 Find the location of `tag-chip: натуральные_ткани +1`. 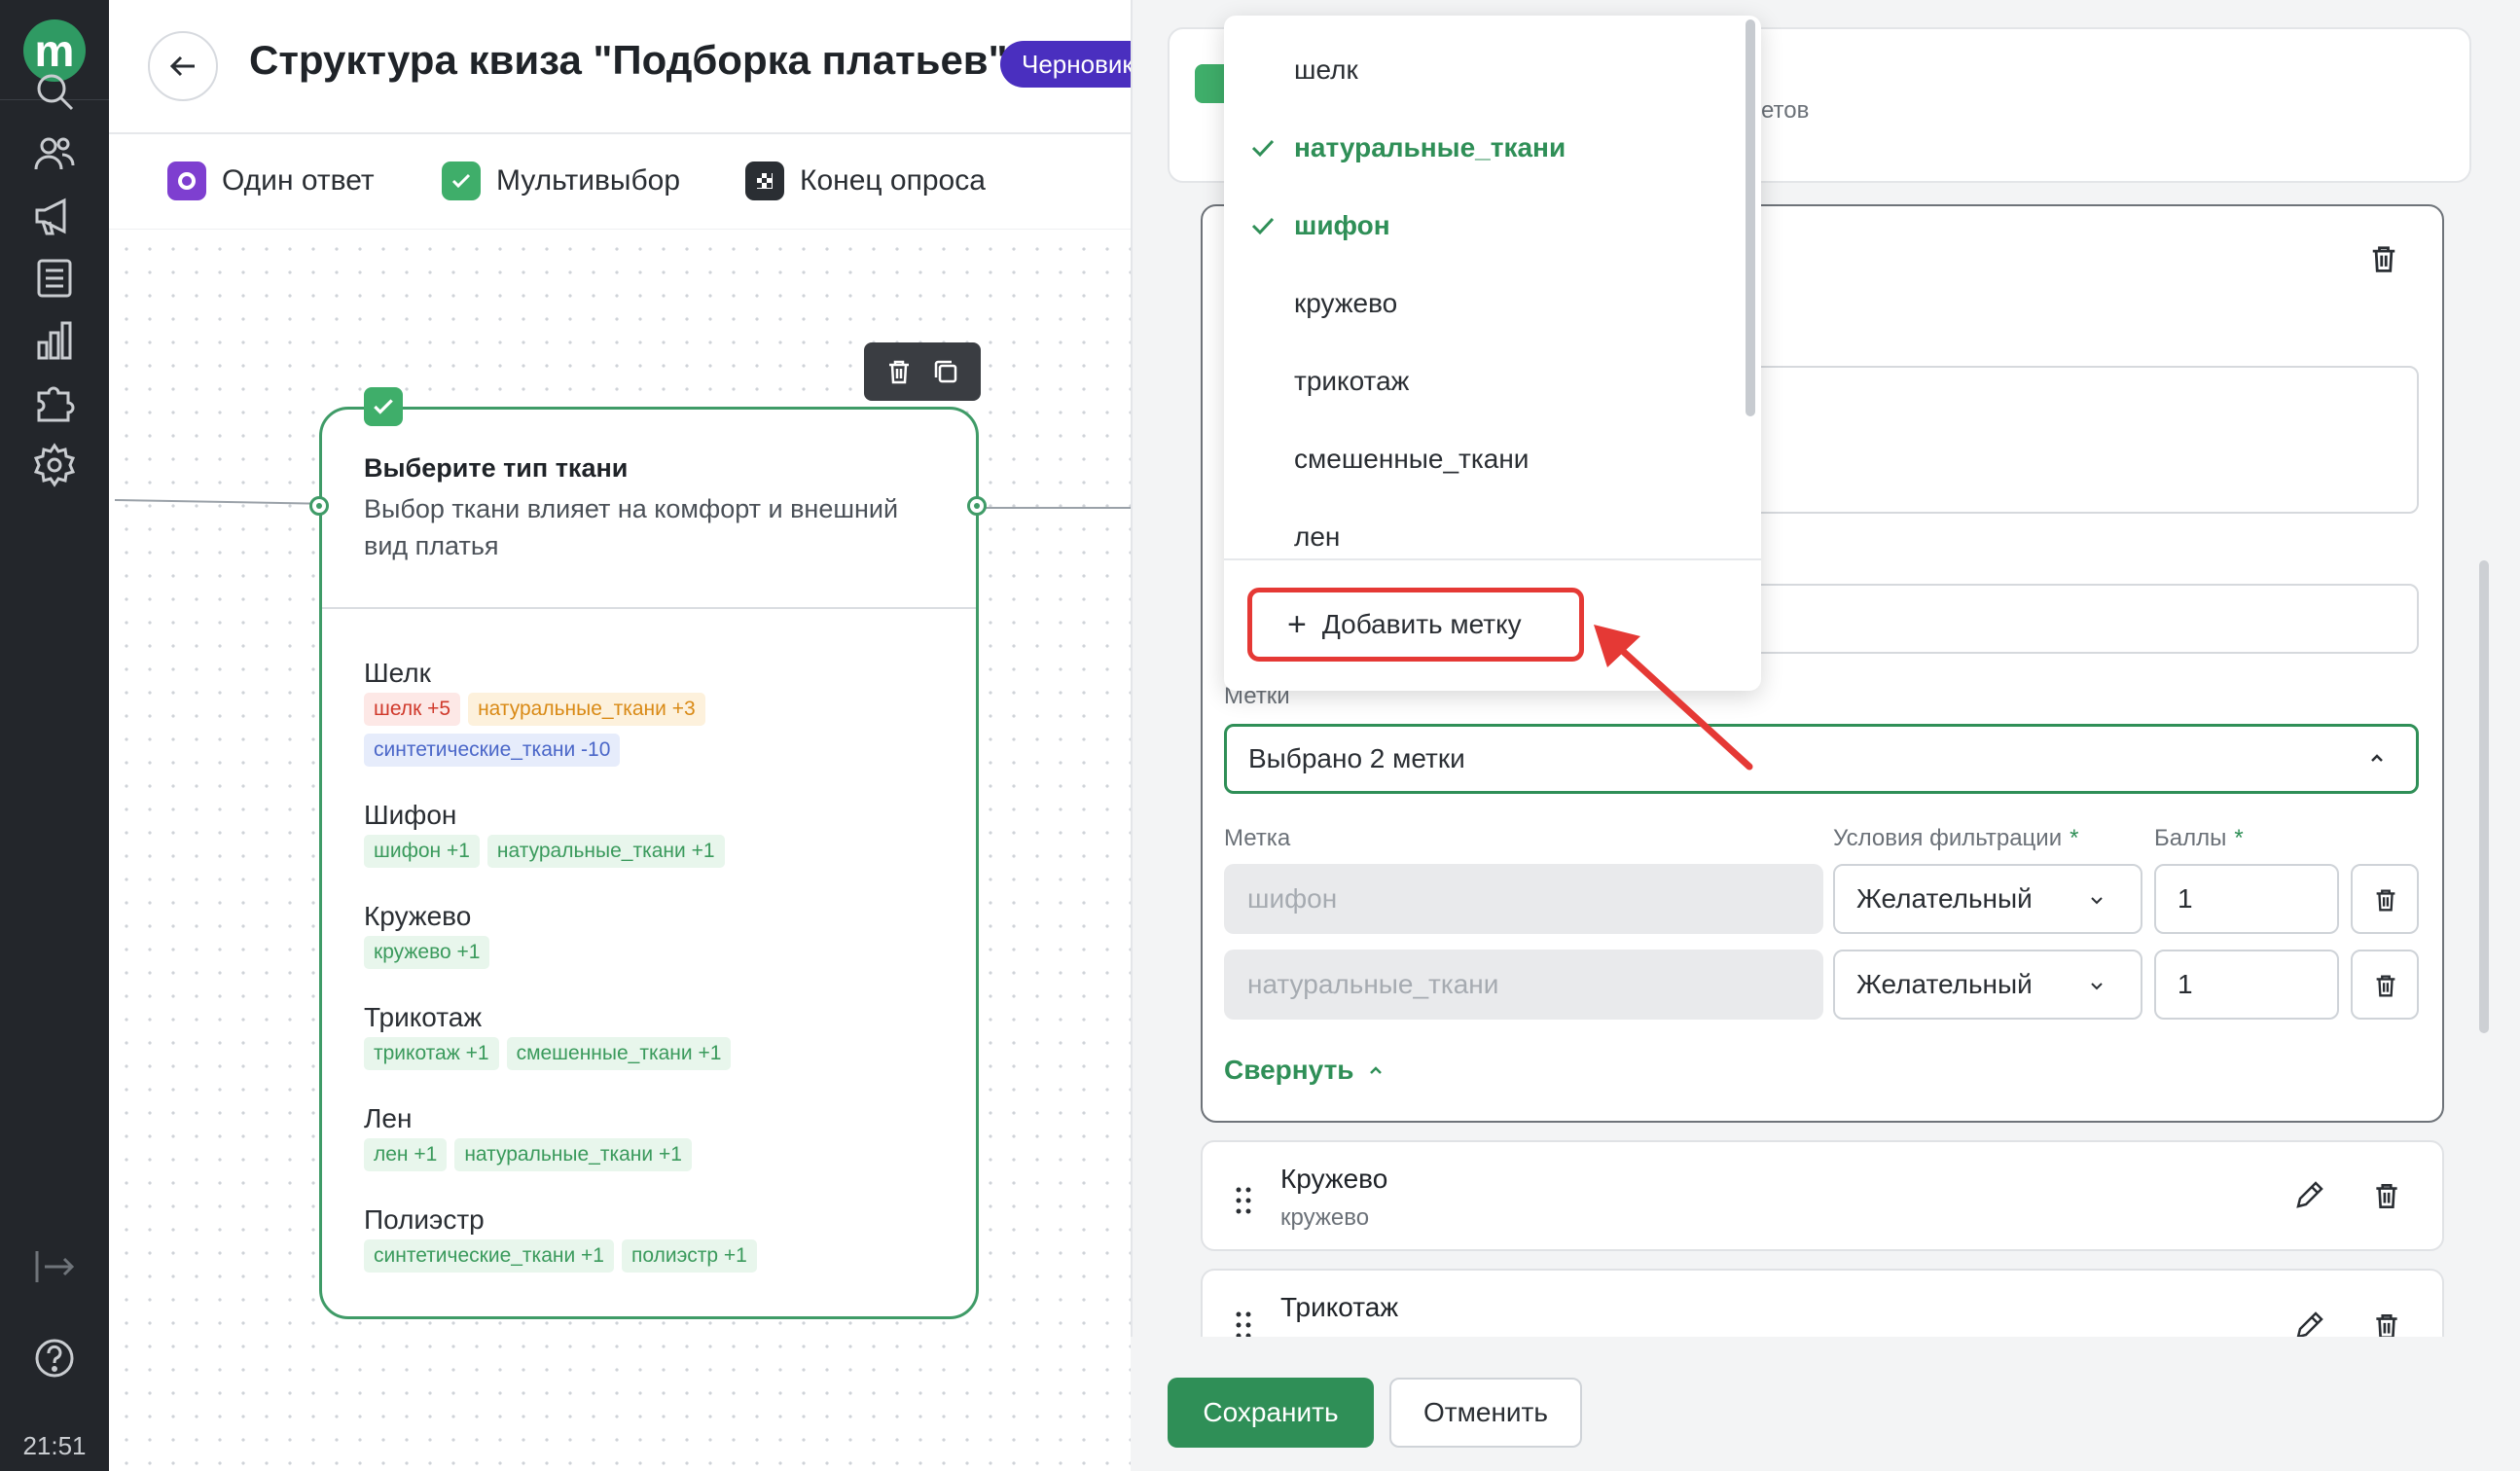

tag-chip: натуральные_ткани +1 is located at coordinates (573, 1154).